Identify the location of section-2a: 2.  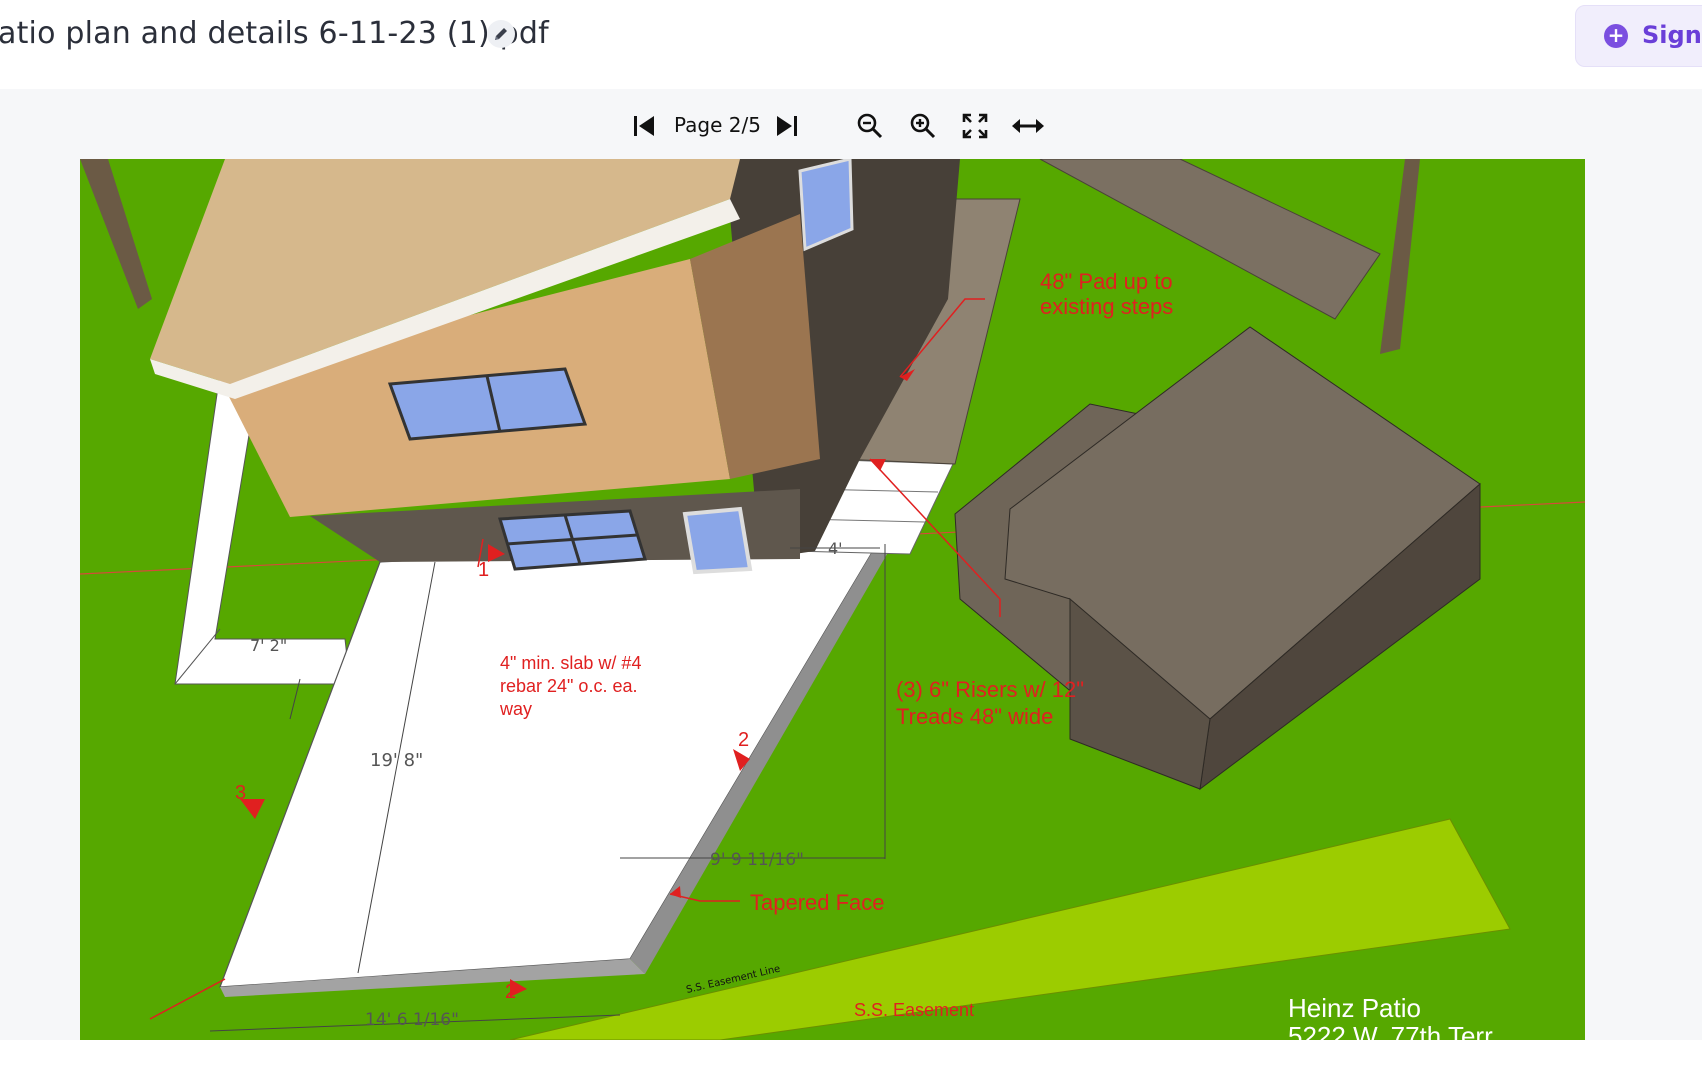
(743, 740).